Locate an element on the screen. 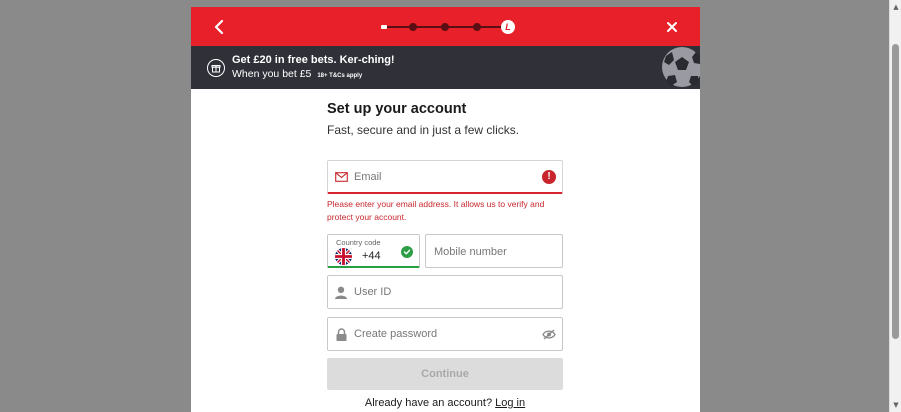 Image resolution: width=901 pixels, height=412 pixels. modal-header: L is located at coordinates (445, 26).